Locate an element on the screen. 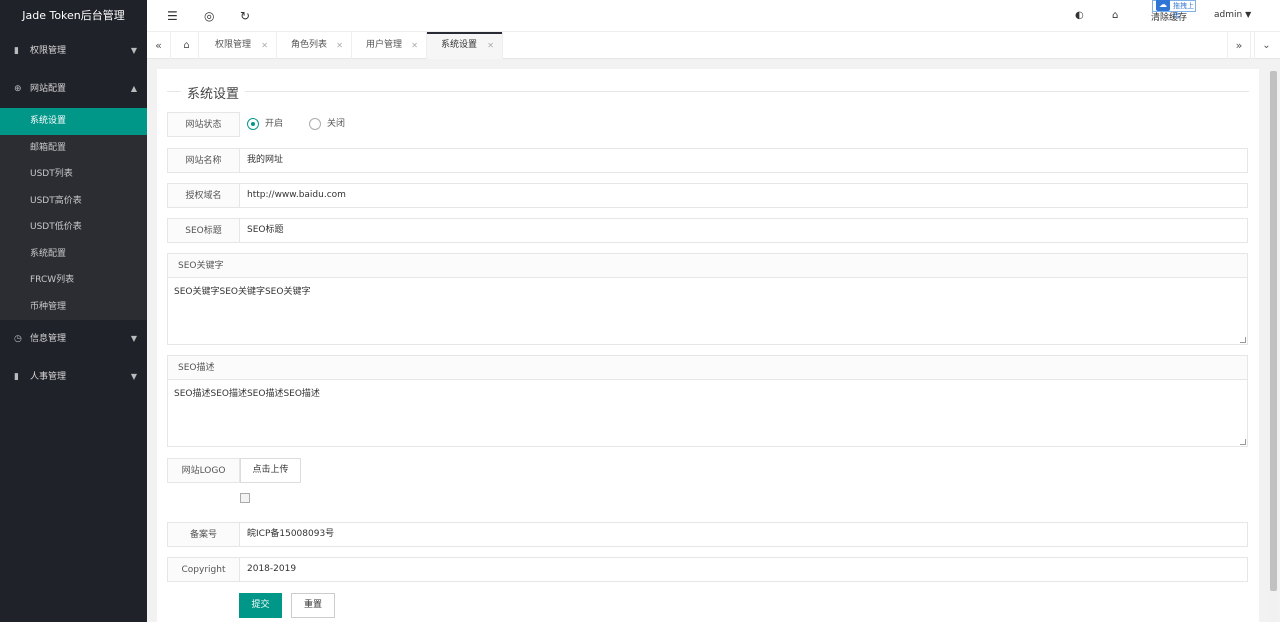 The width and height of the screenshot is (1280, 622). sidebar-item-usdt-list: USDT列表 is located at coordinates (73, 174).